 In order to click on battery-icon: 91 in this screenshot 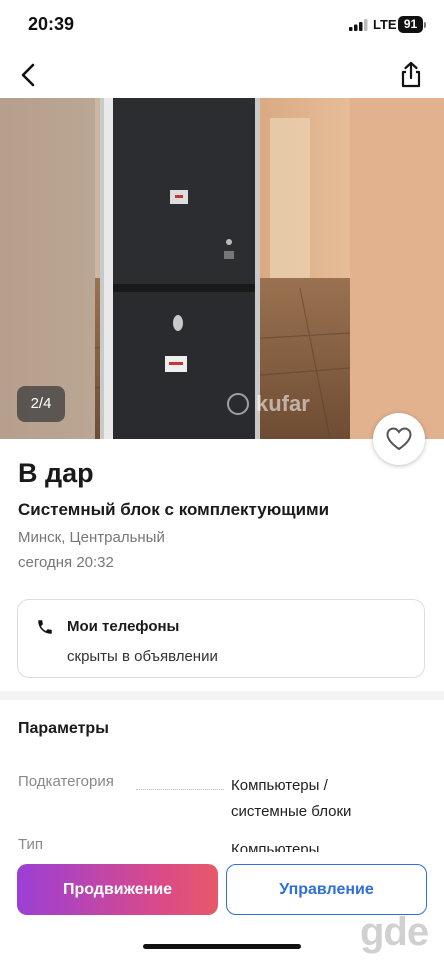, I will do `click(410, 24)`.